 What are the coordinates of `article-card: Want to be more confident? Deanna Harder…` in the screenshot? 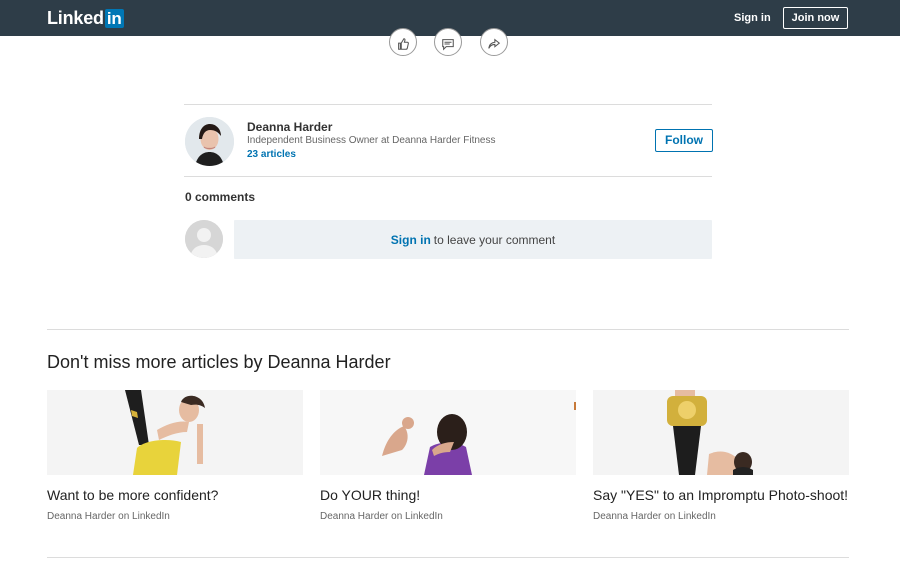 It's located at (175, 456).